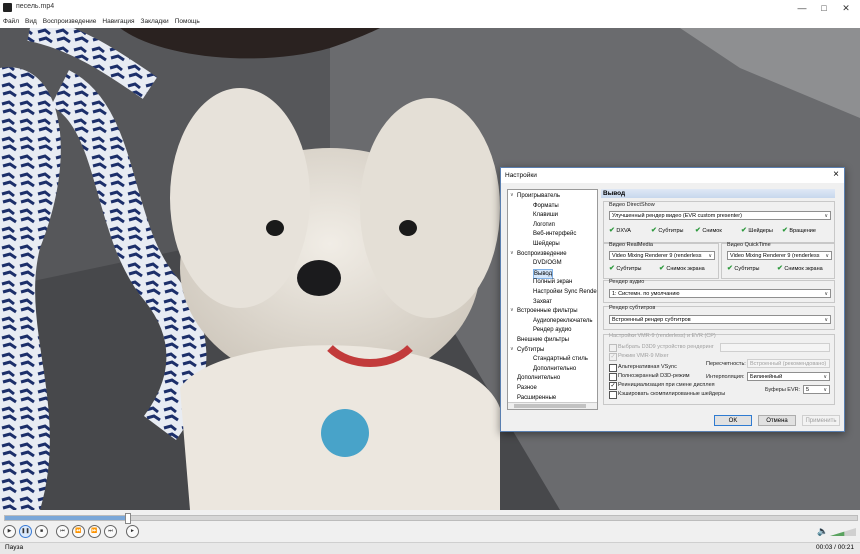 The image size is (860, 554). I want to click on tree-item: Аудиопереключатель, so click(563, 321).